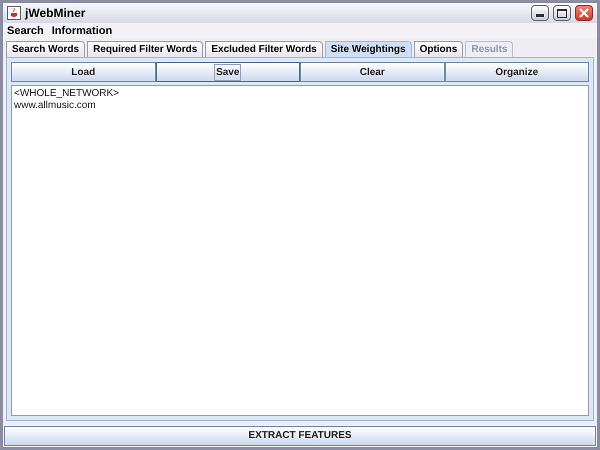  I want to click on maximize-button, so click(562, 13).